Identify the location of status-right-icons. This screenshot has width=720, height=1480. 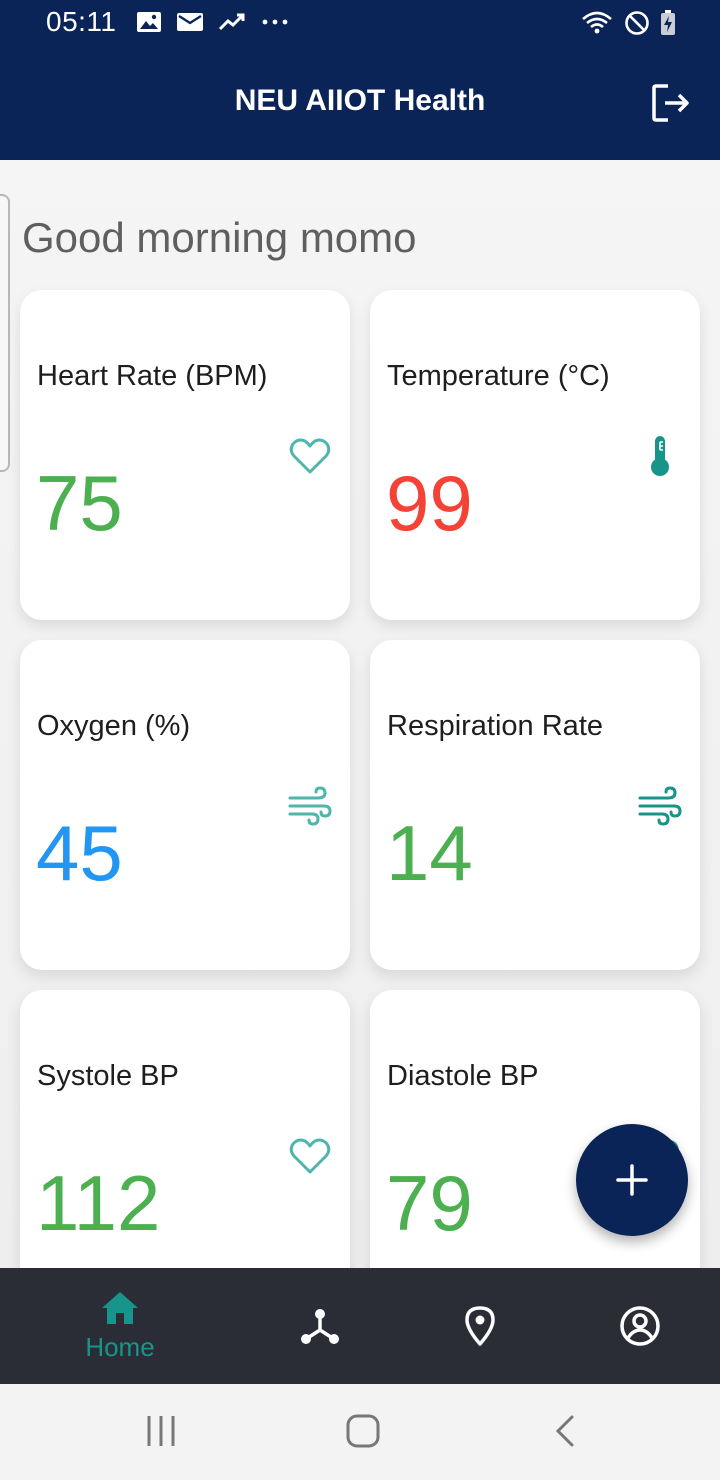
(628, 23).